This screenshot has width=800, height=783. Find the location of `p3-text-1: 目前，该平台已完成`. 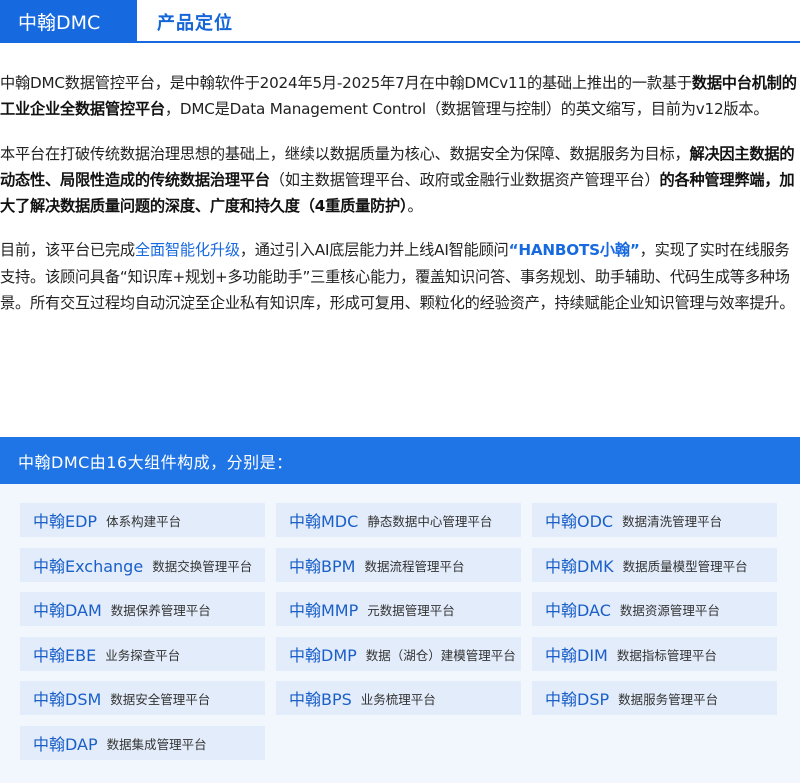

p3-text-1: 目前，该平台已完成 is located at coordinates (67, 250).